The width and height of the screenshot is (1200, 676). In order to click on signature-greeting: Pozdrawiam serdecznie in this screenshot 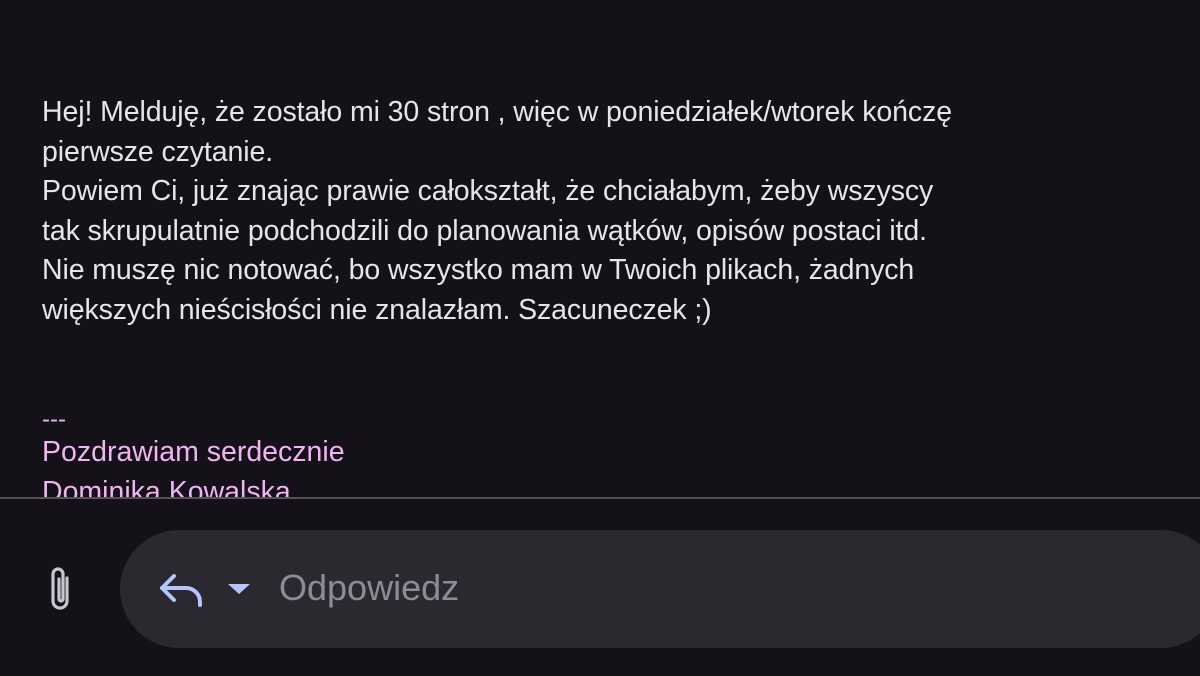, I will do `click(193, 452)`.